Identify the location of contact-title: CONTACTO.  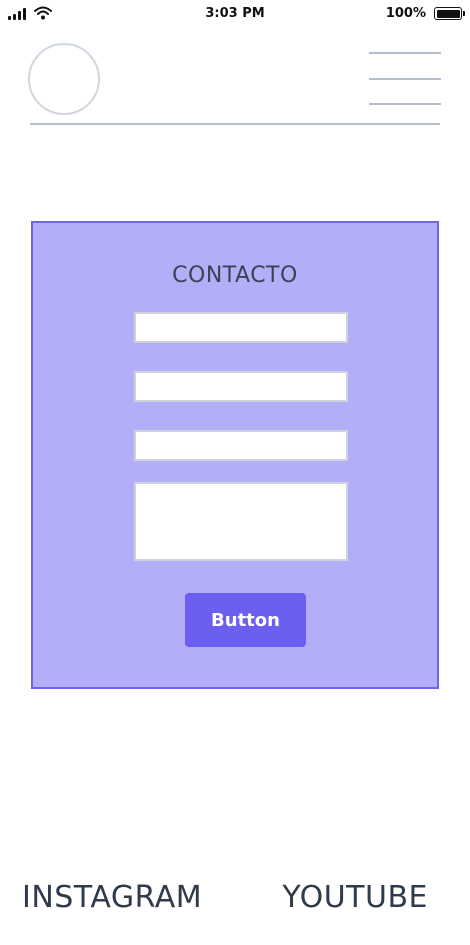
(235, 275).